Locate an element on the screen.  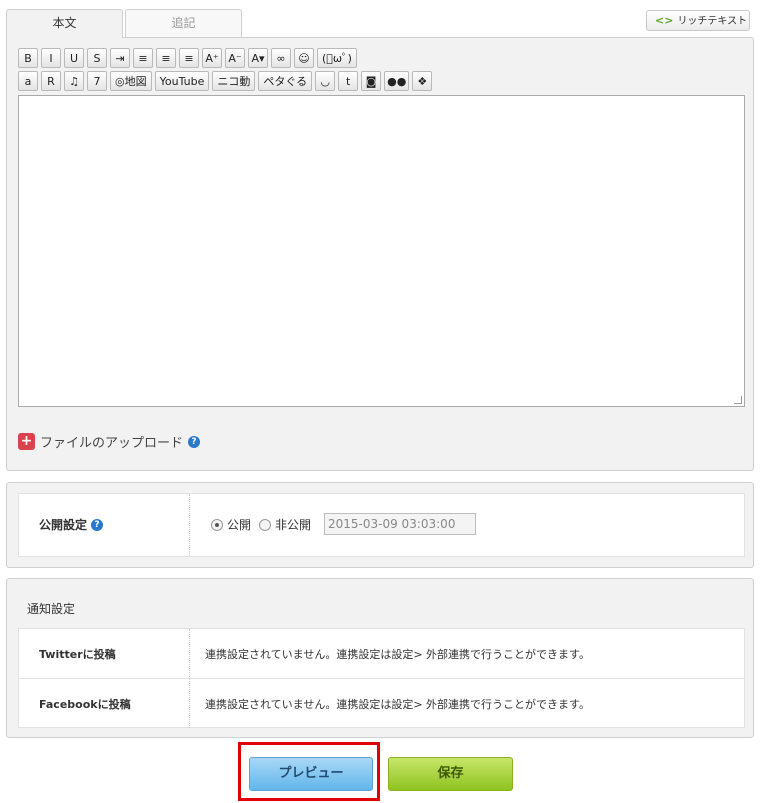
bold-button: B is located at coordinates (28, 58).